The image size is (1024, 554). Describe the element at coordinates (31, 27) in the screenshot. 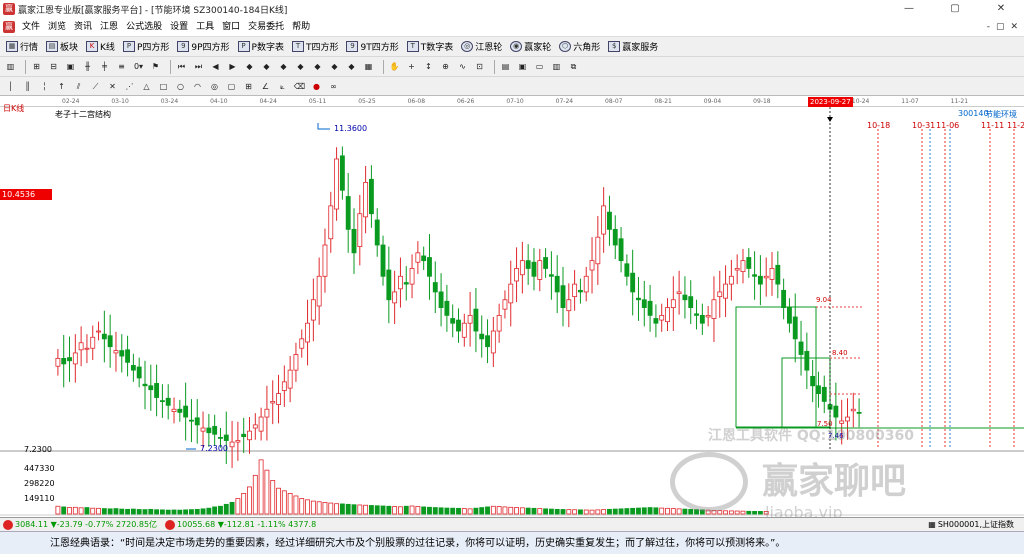

I see `menu-file: 文件` at that location.